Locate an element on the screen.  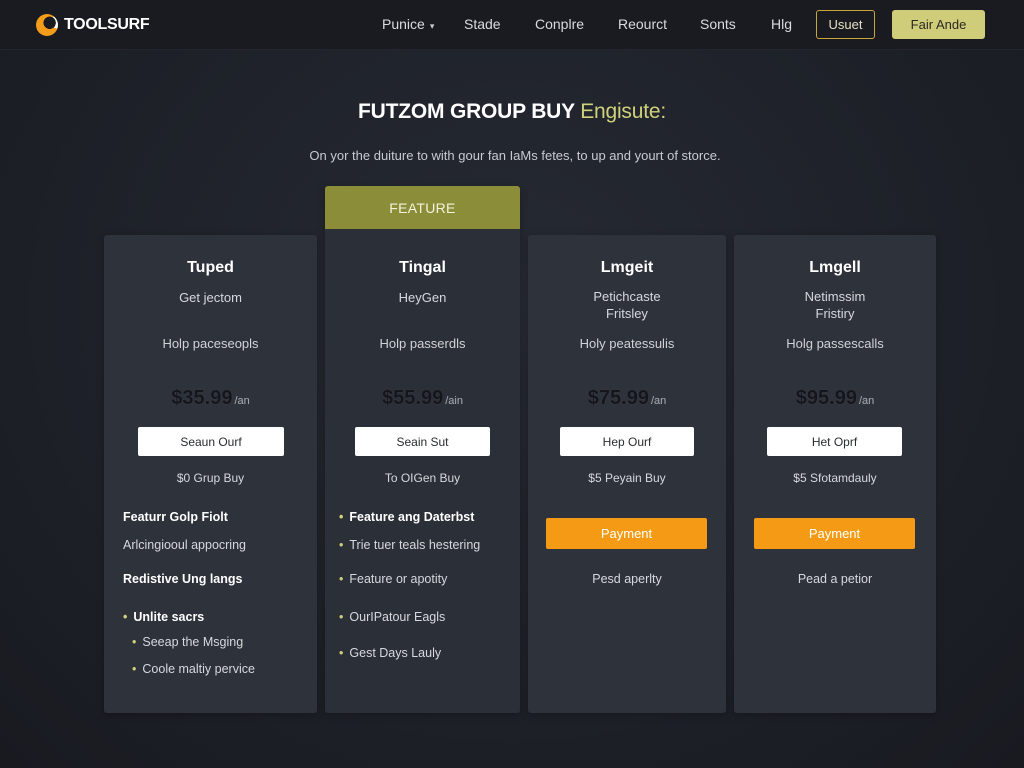
logo: TOOLSURF is located at coordinates (93, 25).